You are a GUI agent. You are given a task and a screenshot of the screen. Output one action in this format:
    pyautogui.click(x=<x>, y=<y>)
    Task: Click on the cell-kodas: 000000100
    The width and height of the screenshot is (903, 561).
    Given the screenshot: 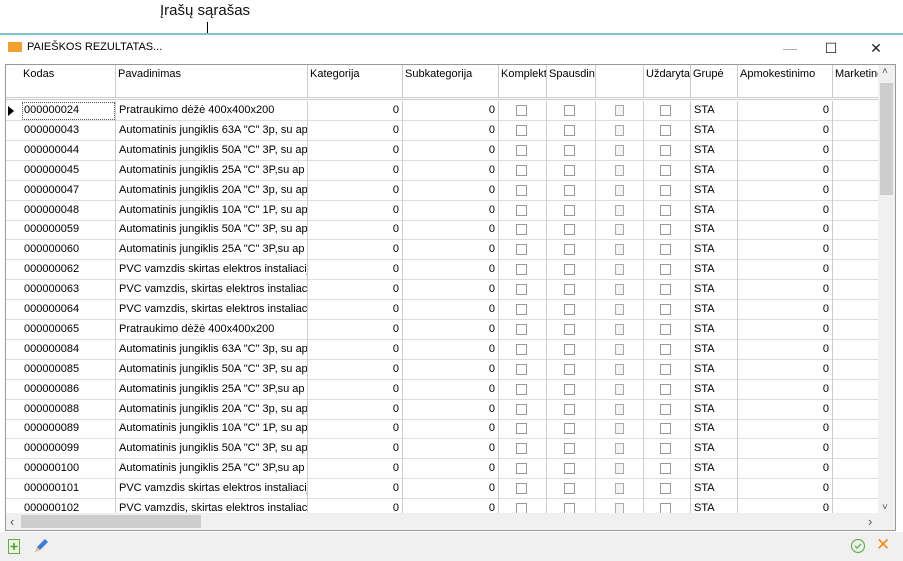 What is the action you would take?
    pyautogui.click(x=68, y=469)
    